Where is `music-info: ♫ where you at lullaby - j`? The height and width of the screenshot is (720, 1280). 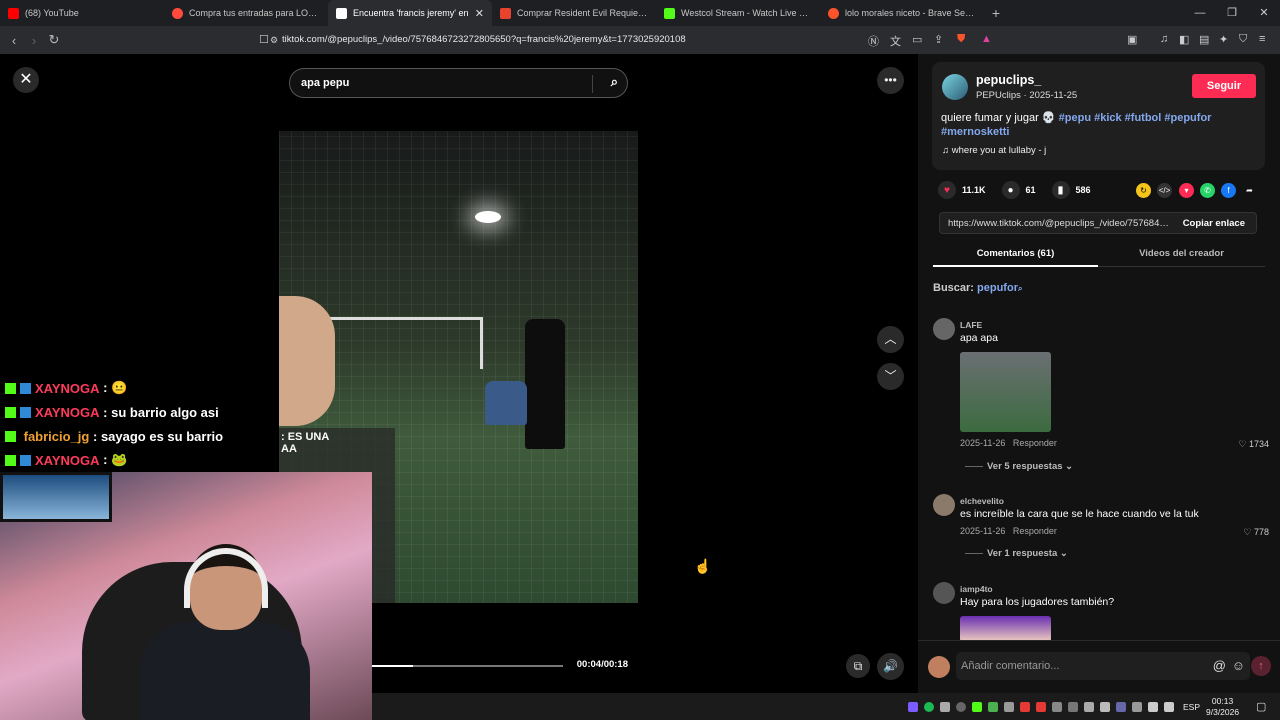 music-info: ♫ where you at lullaby - j is located at coordinates (994, 150).